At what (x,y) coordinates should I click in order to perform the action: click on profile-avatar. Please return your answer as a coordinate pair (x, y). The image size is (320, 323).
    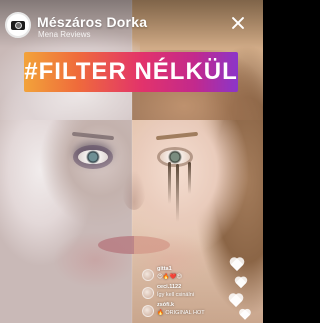
    Looking at the image, I should click on (18, 25).